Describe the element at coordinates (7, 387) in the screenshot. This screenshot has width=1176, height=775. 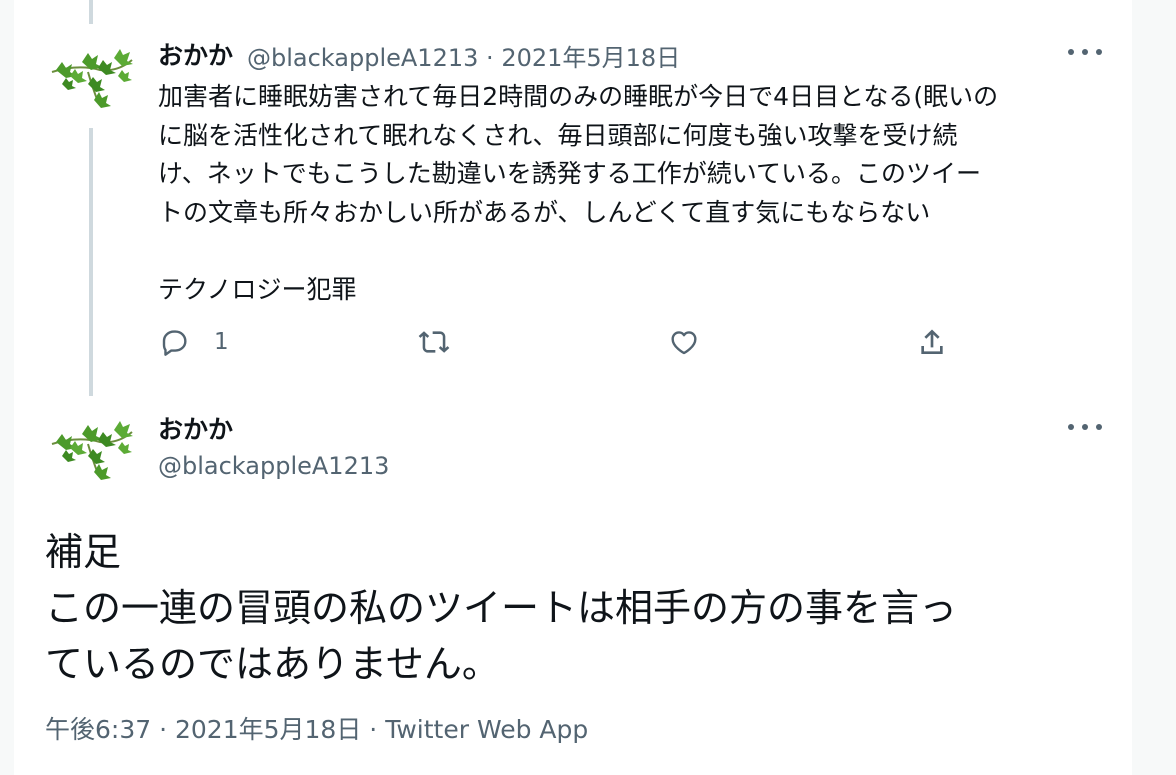
I see `page-background-left` at that location.